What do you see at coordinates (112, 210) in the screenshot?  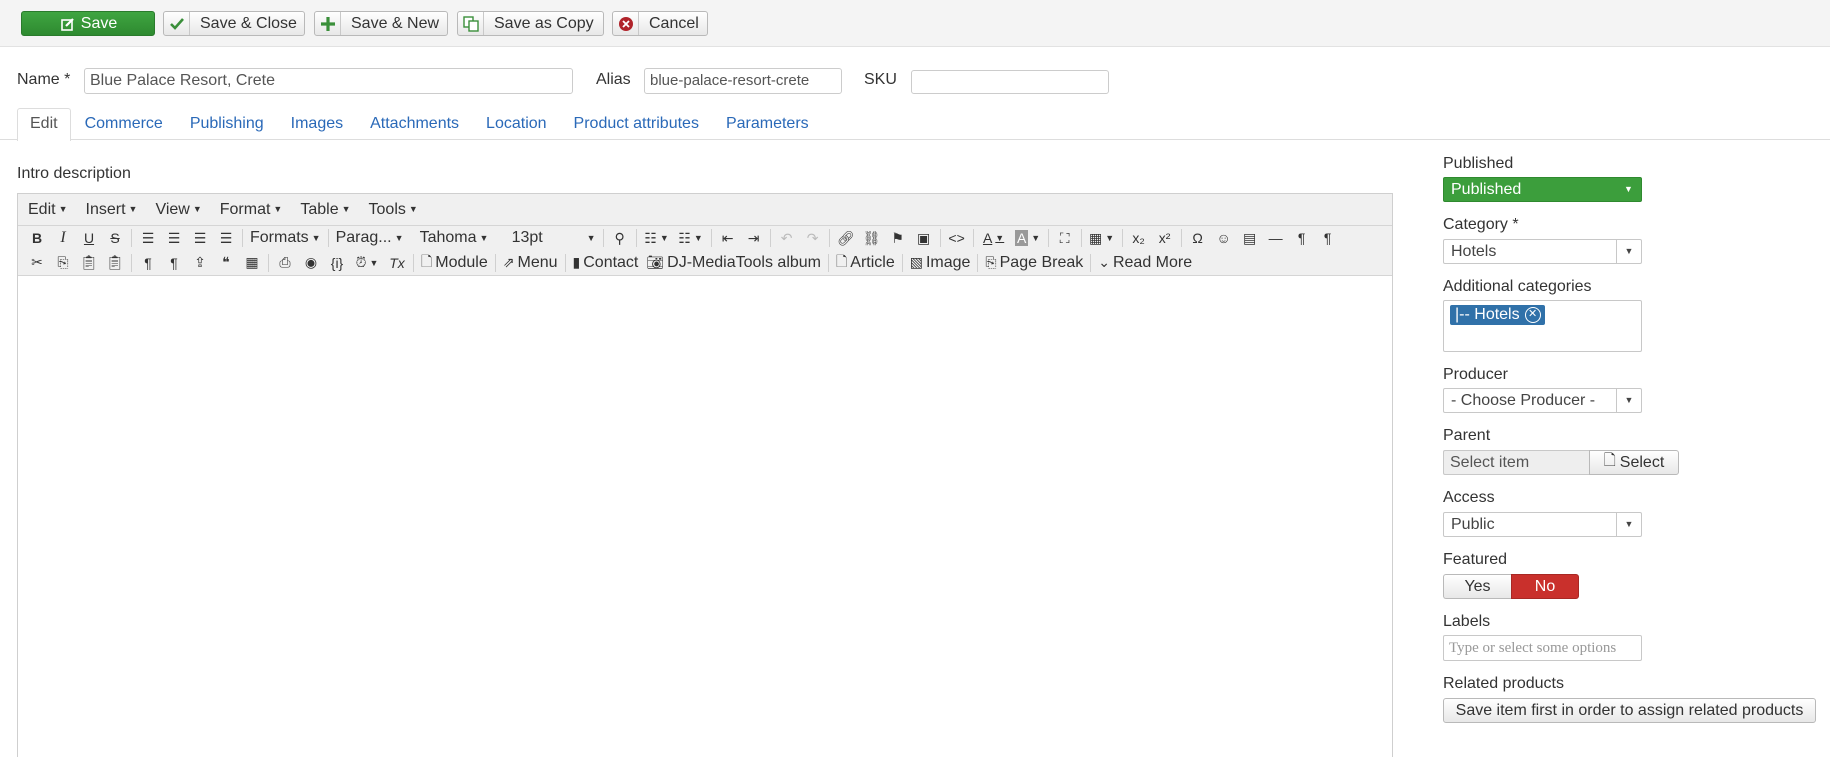 I see `menu-insert: Insert ▼` at bounding box center [112, 210].